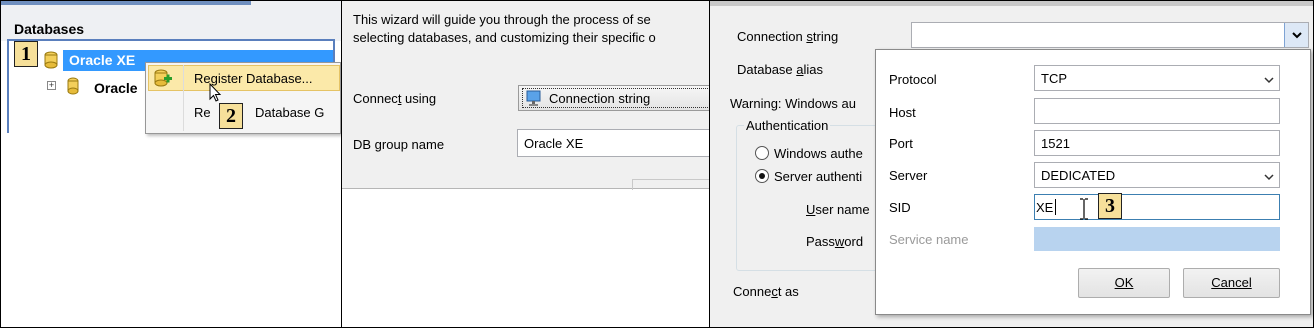  Describe the element at coordinates (838, 209) in the screenshot. I see `user-name-label: User name` at that location.